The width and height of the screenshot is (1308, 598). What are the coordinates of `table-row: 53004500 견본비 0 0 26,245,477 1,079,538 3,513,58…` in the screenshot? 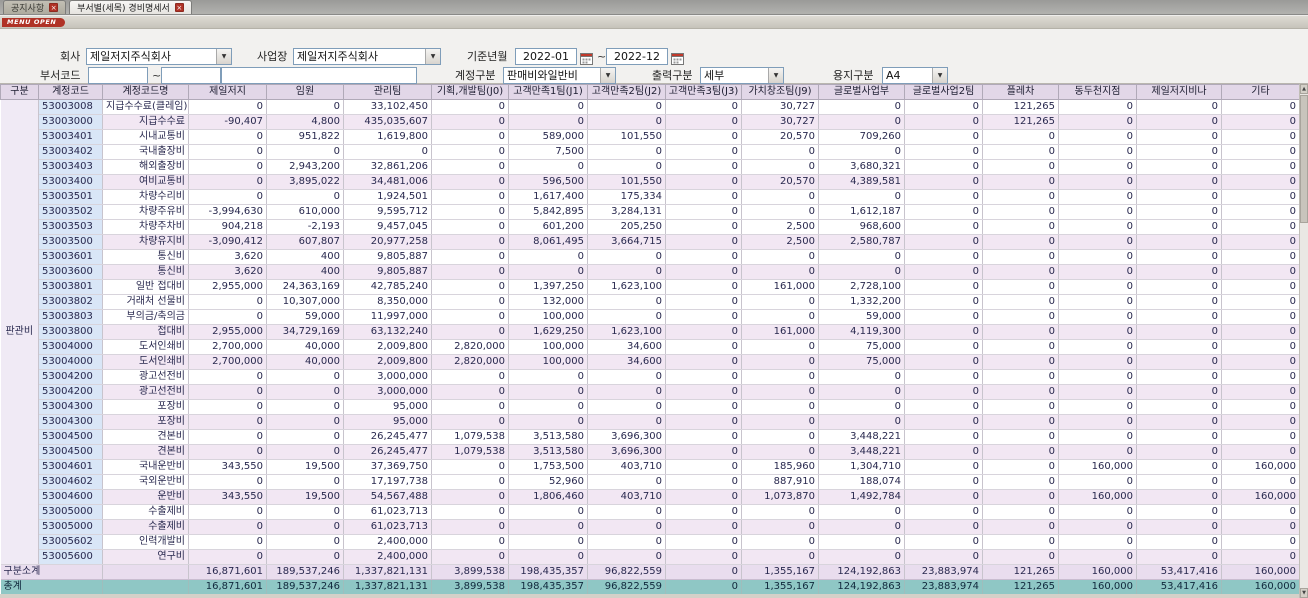 It's located at (650, 452).